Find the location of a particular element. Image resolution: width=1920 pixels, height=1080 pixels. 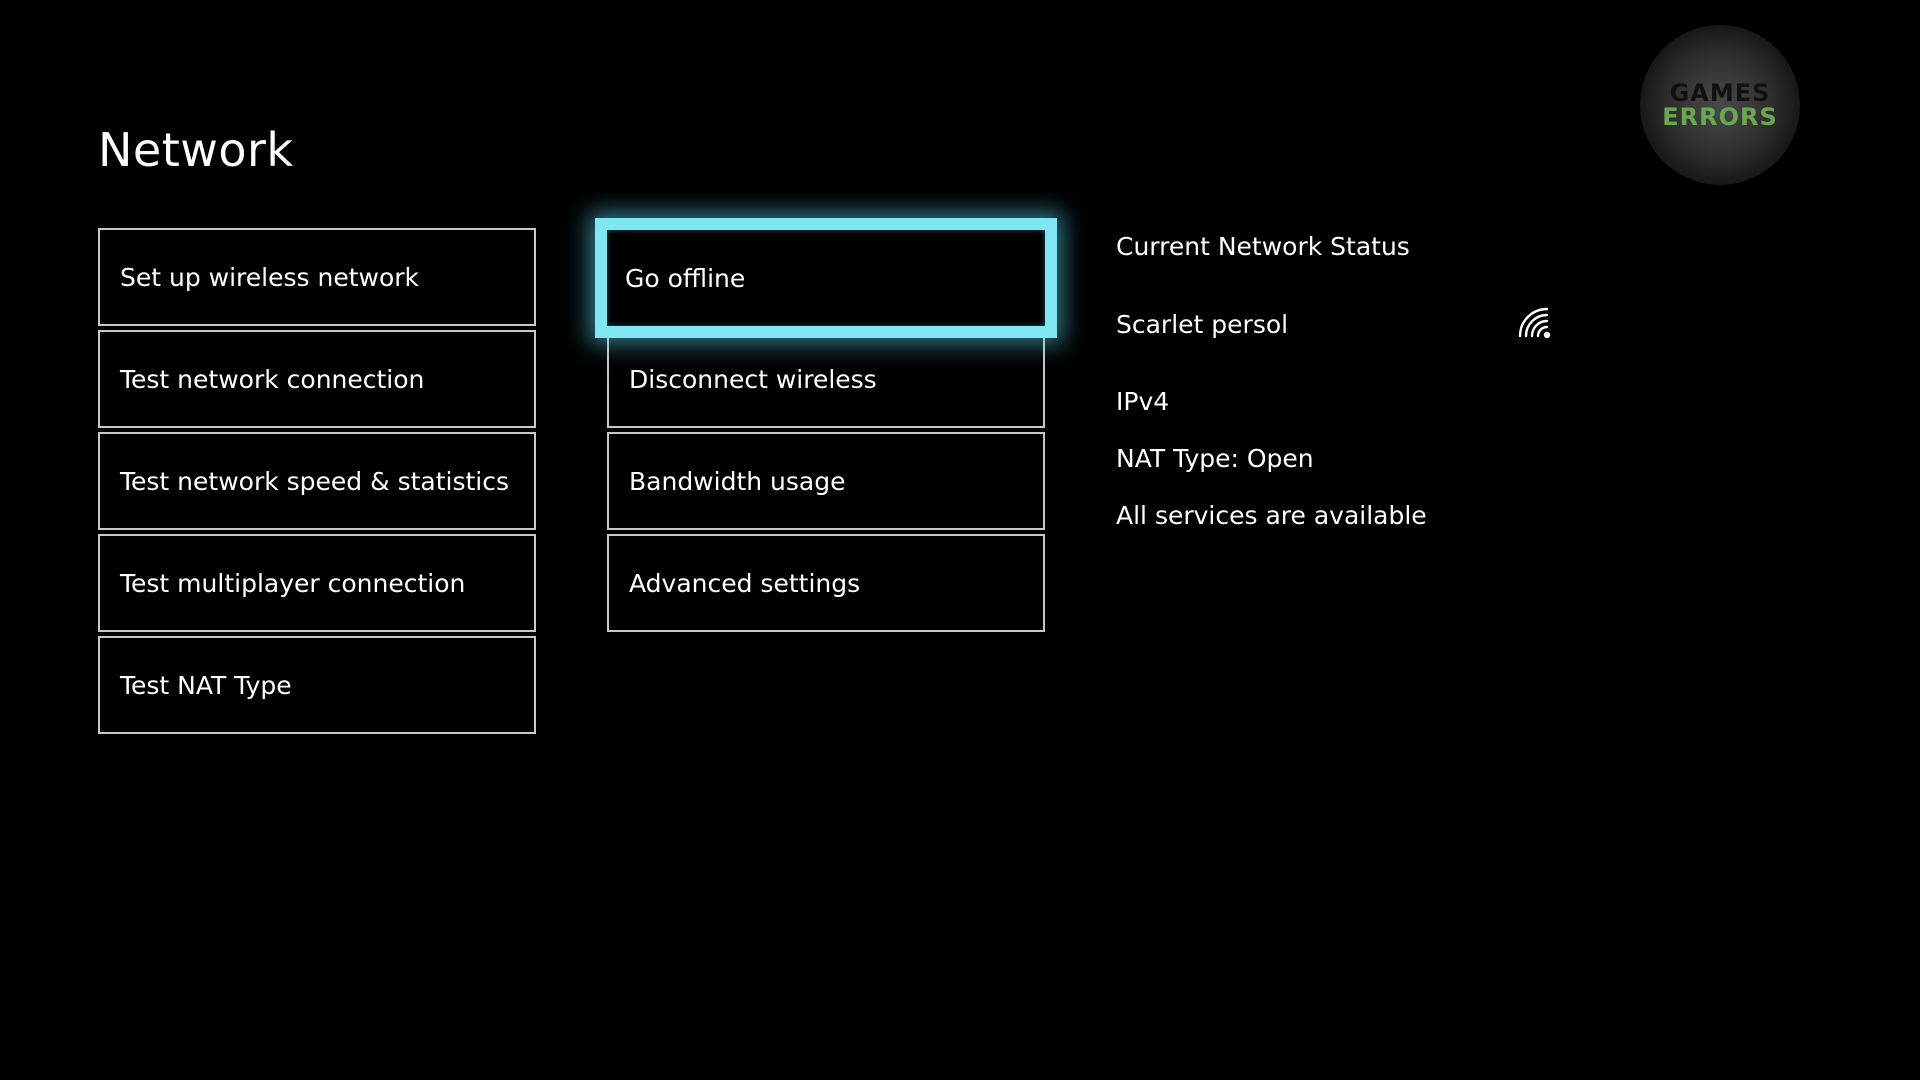

advanced-settings-button: Advanced settings is located at coordinates (826, 583).